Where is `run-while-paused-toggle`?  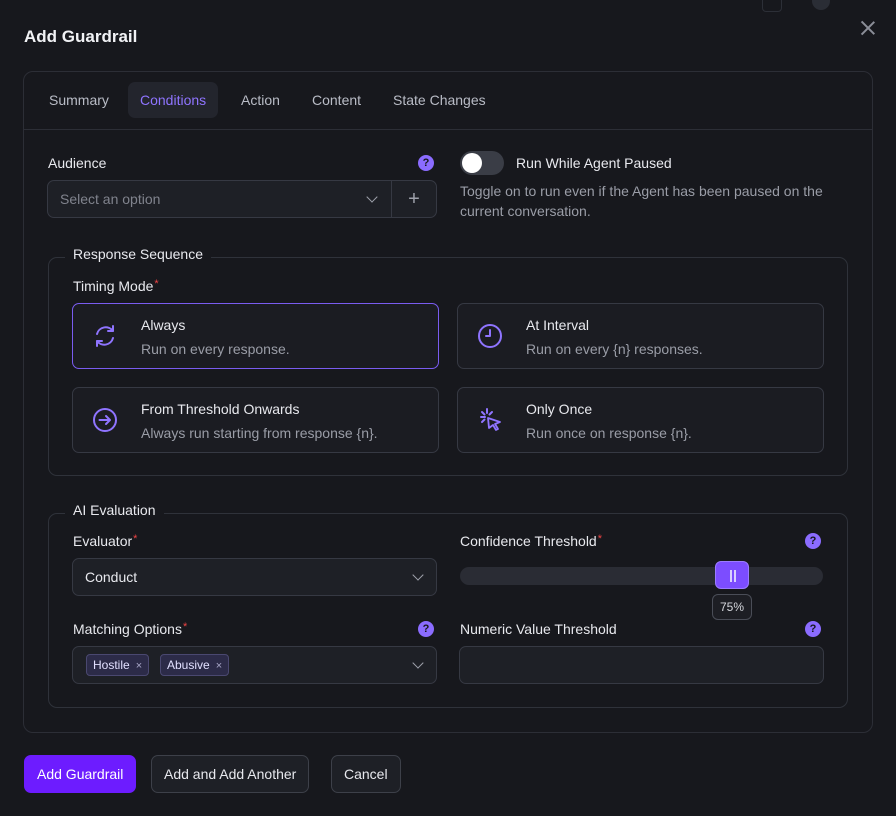
run-while-paused-toggle is located at coordinates (482, 163).